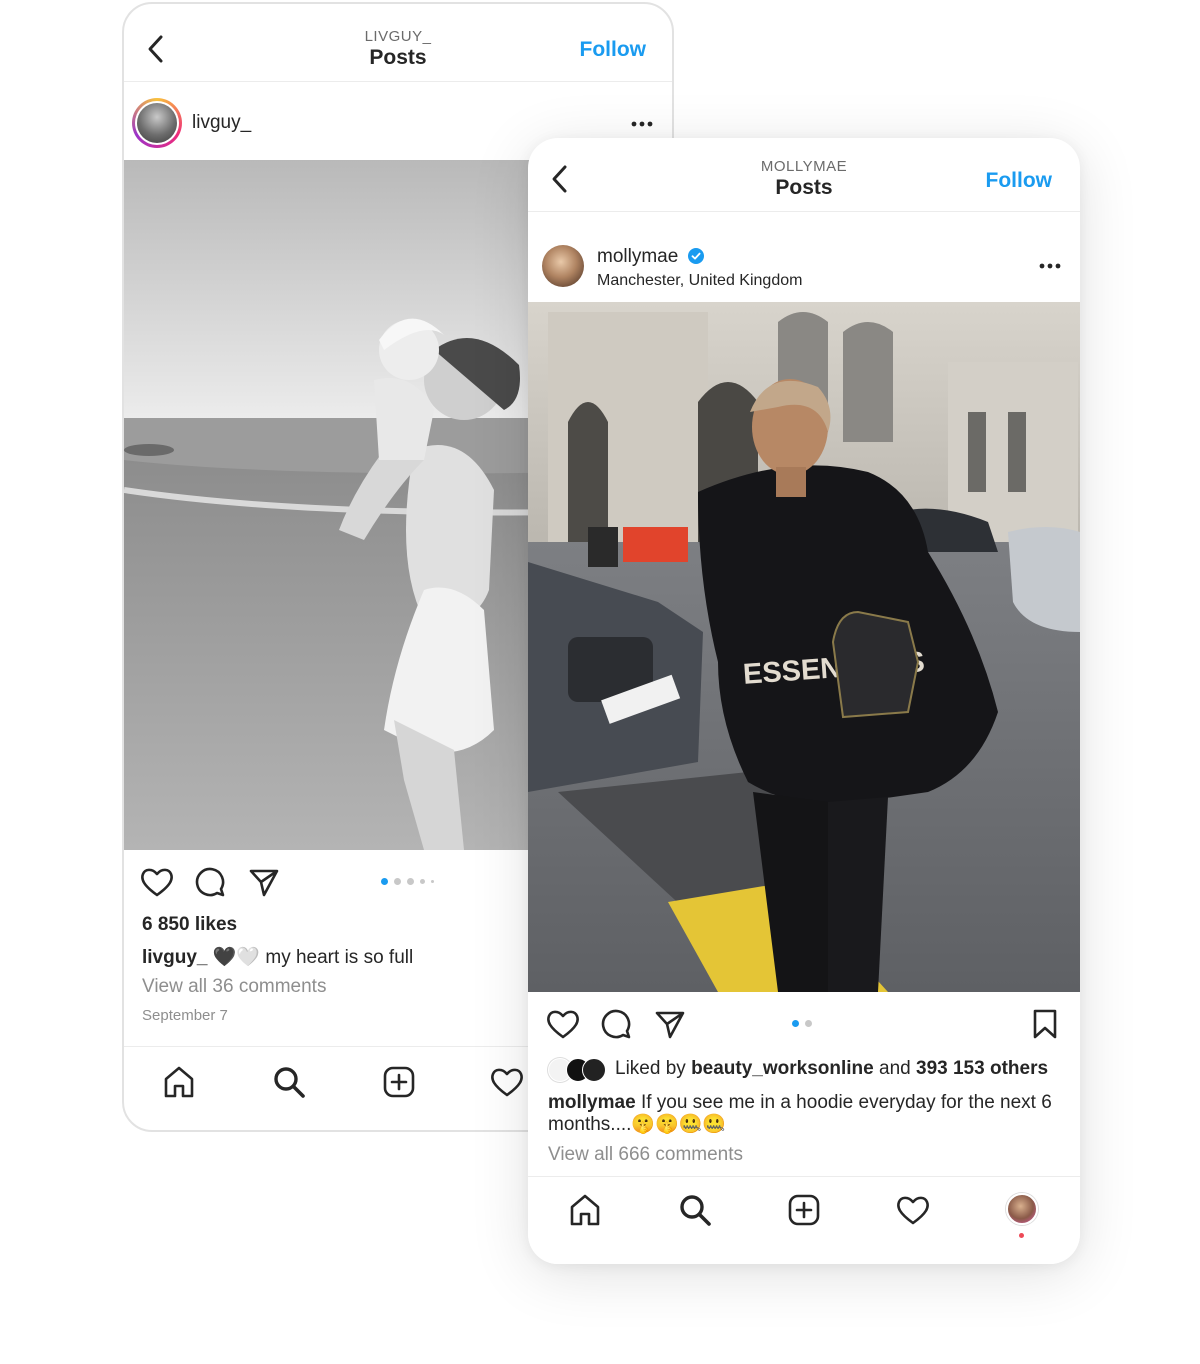 Image resolution: width=1200 pixels, height=1364 pixels. I want to click on caption-username: mollymae, so click(592, 1102).